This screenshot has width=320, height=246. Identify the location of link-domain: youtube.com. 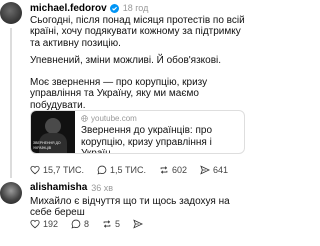
(109, 118).